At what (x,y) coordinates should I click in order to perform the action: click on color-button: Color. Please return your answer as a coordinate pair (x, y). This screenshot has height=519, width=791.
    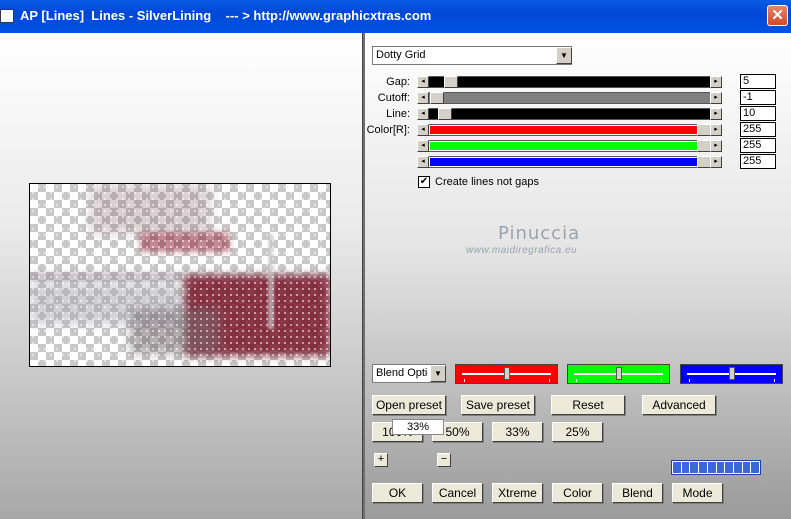
    Looking at the image, I should click on (577, 493).